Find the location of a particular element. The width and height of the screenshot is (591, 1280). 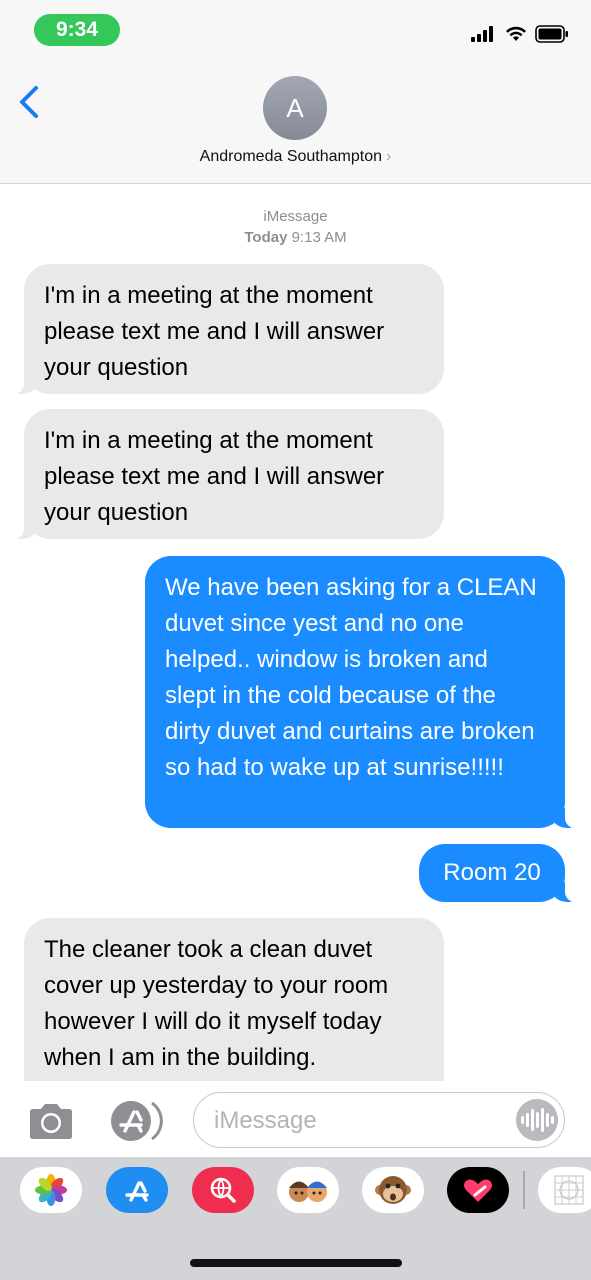

digital-touch-icon is located at coordinates (478, 1190).